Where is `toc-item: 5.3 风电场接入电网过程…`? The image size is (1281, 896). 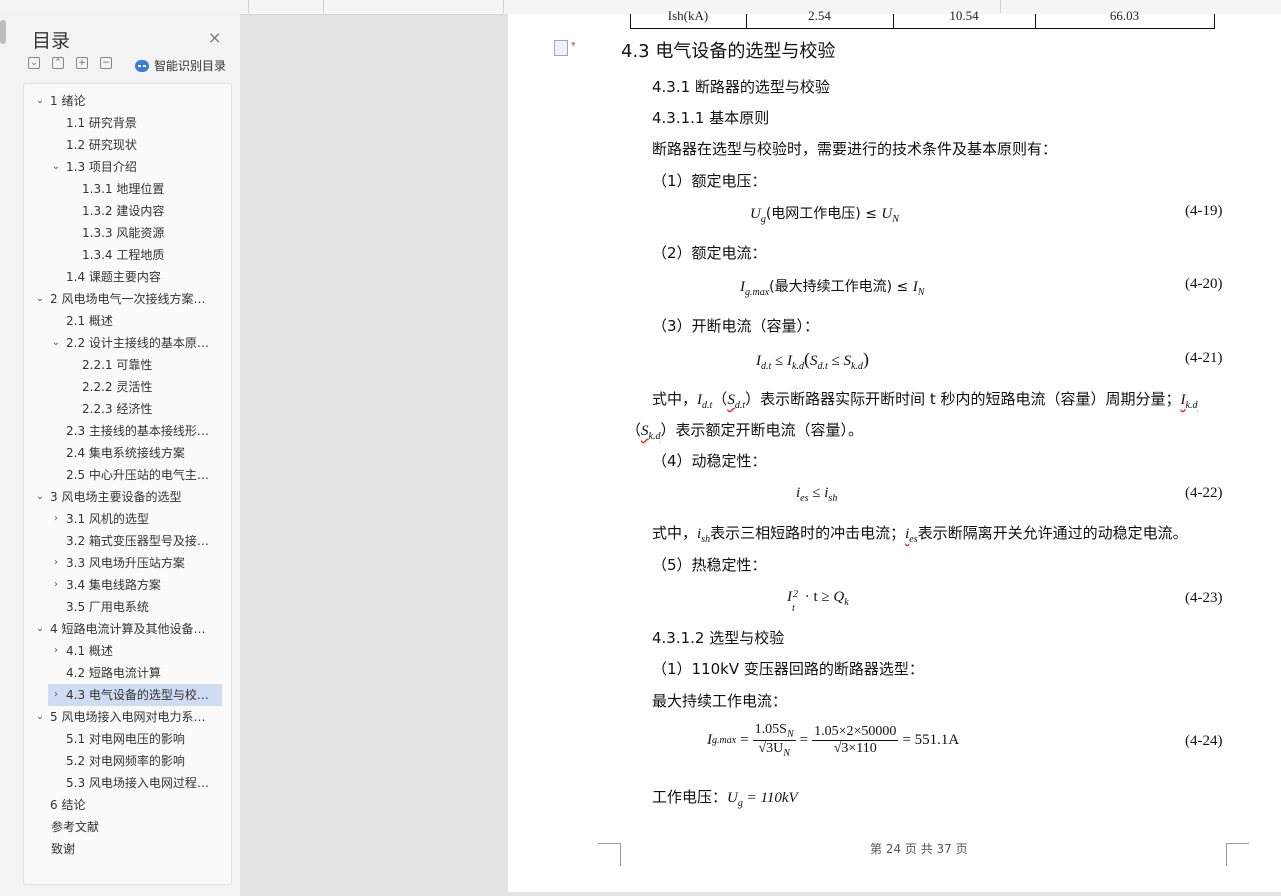
toc-item: 5.3 风电场接入电网过程… is located at coordinates (127, 783).